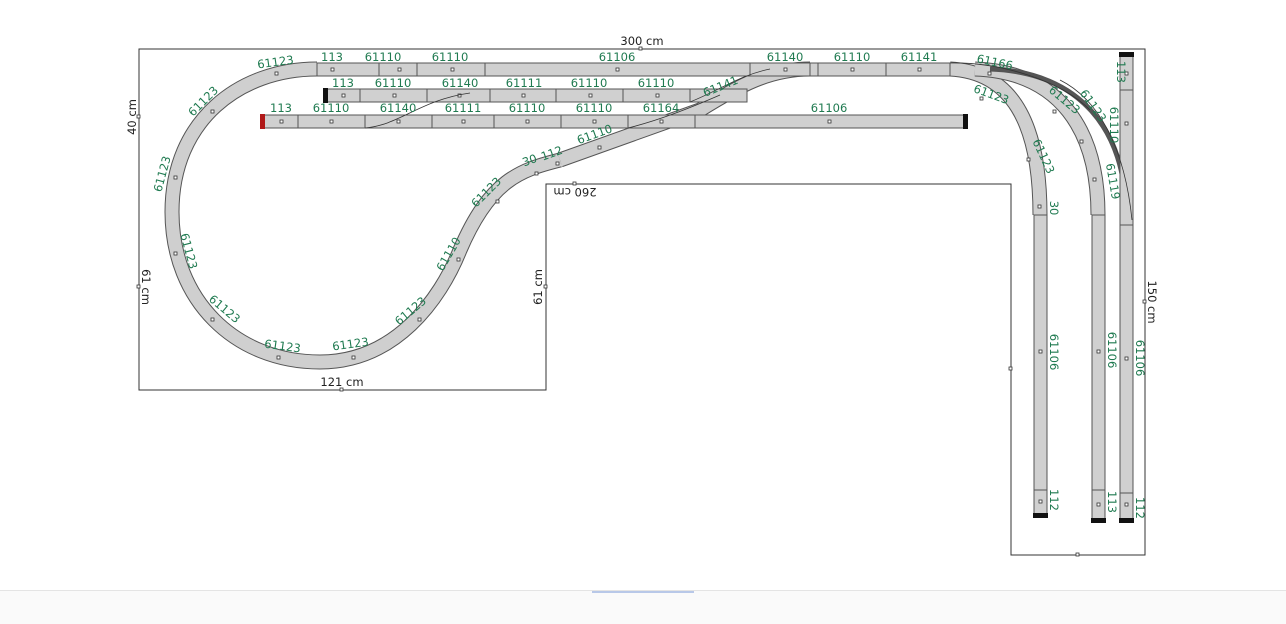 The height and width of the screenshot is (624, 1286). I want to click on dim-inner-right: 61 cm, so click(538, 287).